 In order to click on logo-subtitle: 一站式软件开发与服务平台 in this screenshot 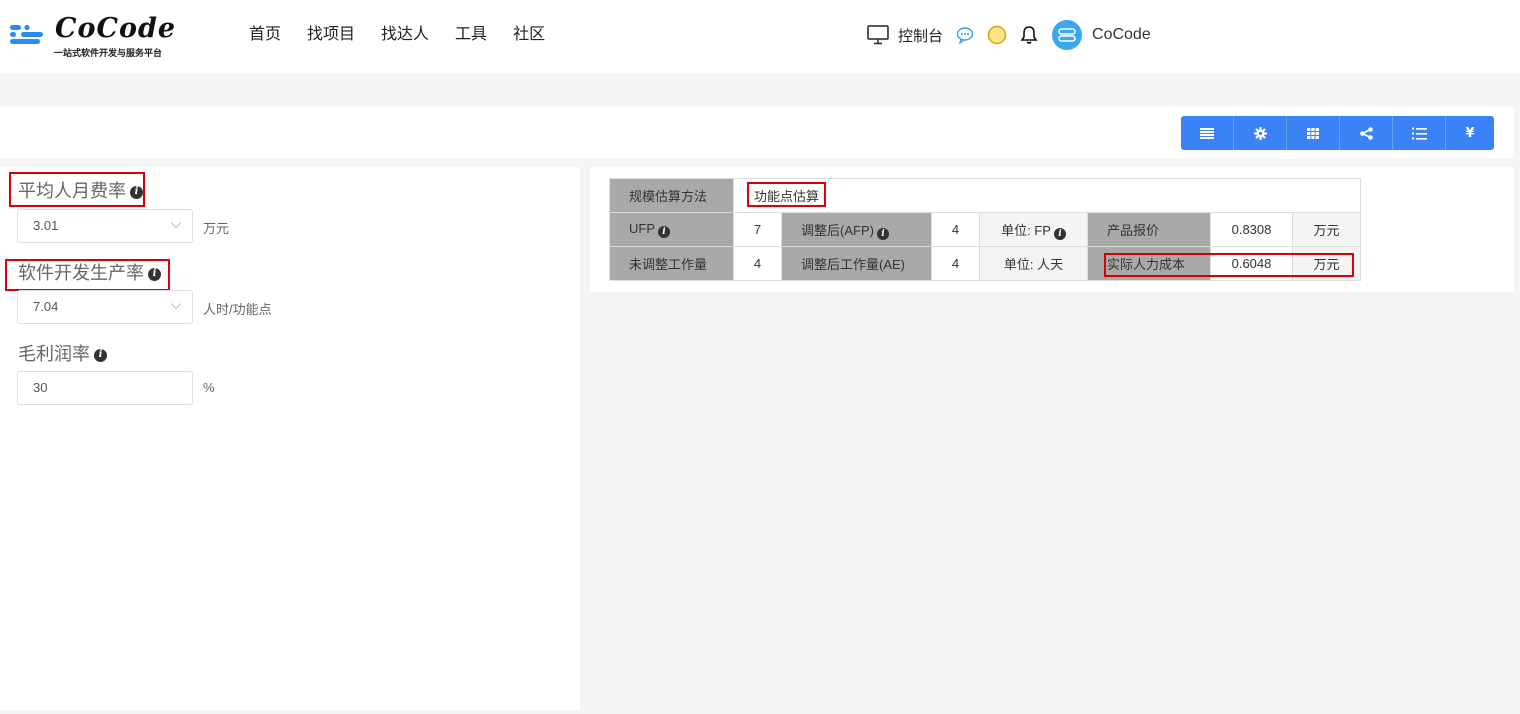, I will do `click(108, 54)`.